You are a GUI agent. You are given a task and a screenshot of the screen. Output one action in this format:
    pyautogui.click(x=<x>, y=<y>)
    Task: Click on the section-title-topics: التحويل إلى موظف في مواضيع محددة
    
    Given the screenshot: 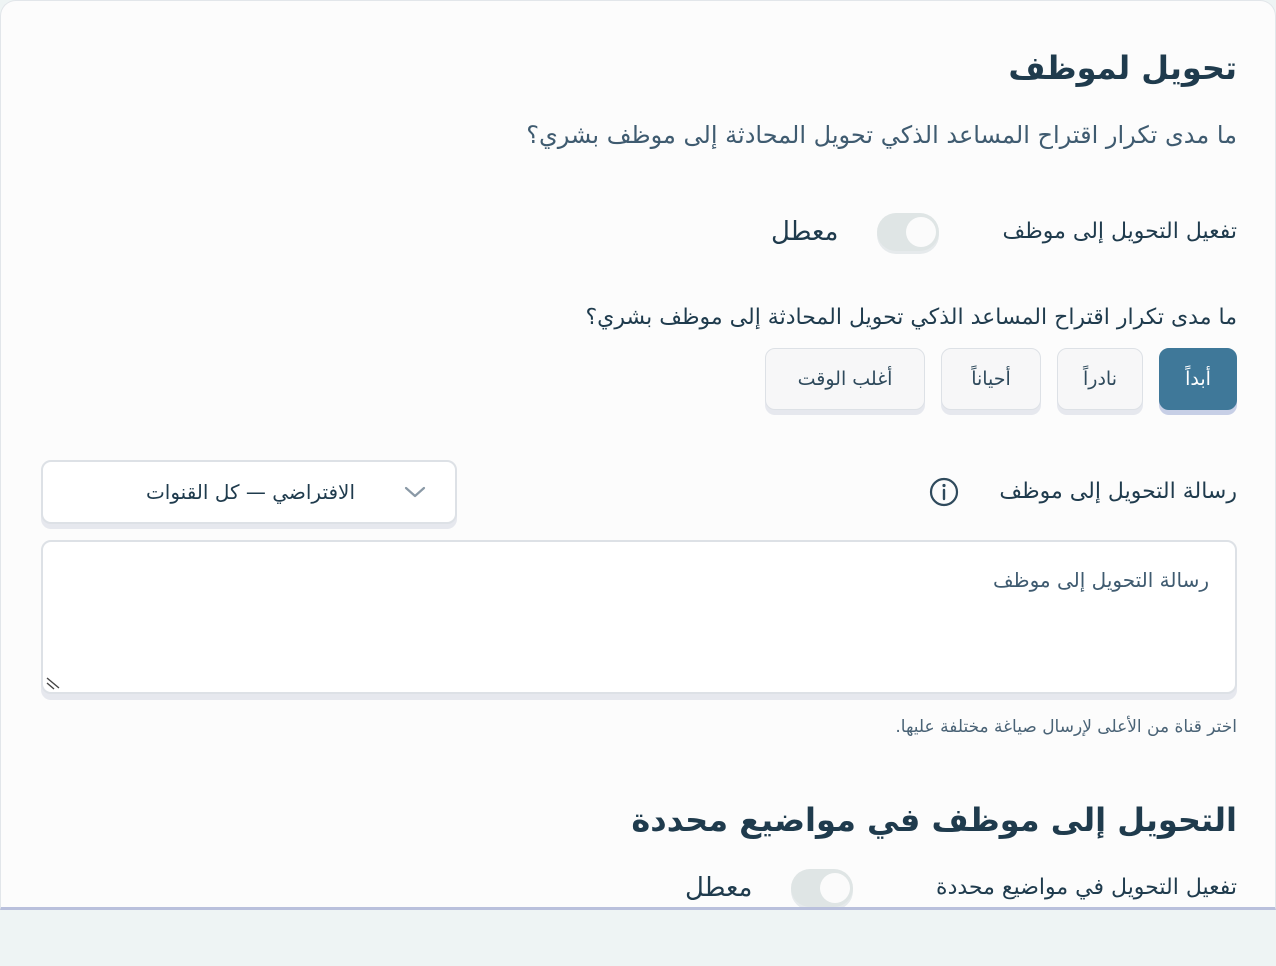 What is the action you would take?
    pyautogui.click(x=934, y=820)
    